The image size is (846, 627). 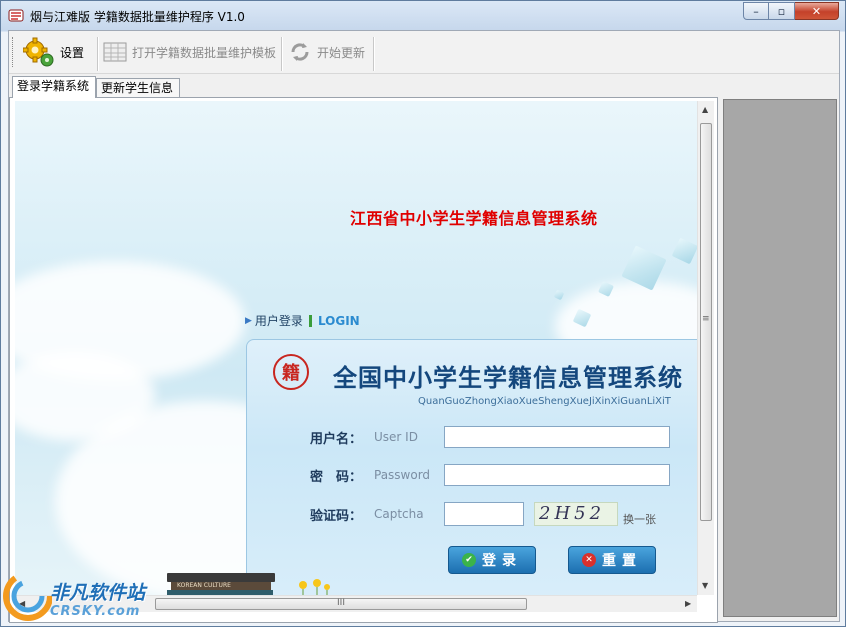 What do you see at coordinates (705, 585) in the screenshot?
I see `scroll-down-icon: ▼` at bounding box center [705, 585].